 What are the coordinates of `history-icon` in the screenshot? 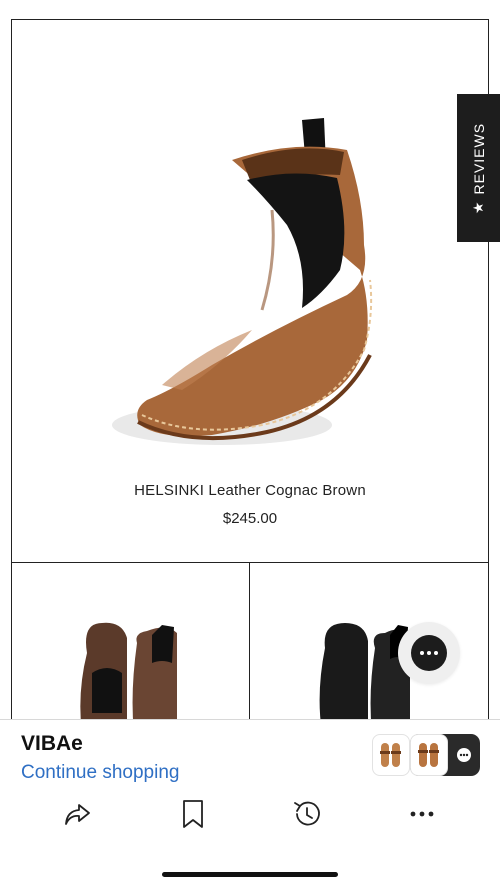 It's located at (307, 814).